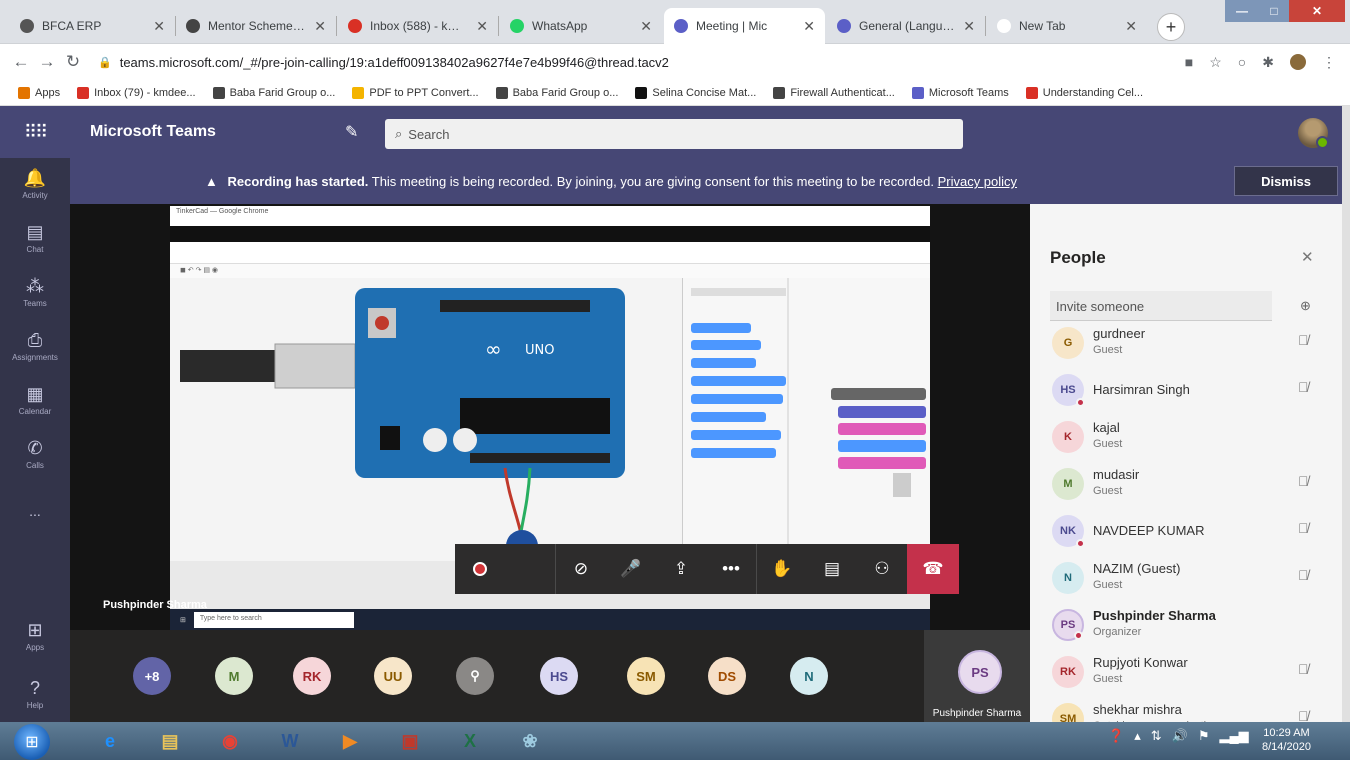 Image resolution: width=1350 pixels, height=760 pixels. What do you see at coordinates (1161, 306) in the screenshot?
I see `invite-someone-input: Invite someone` at bounding box center [1161, 306].